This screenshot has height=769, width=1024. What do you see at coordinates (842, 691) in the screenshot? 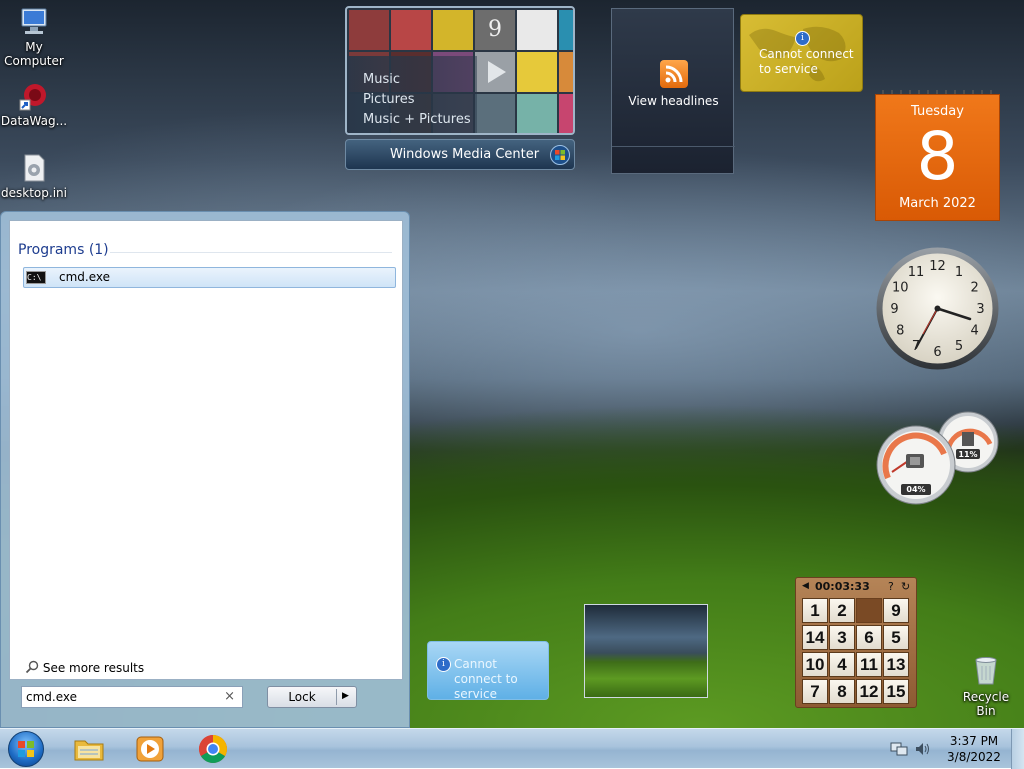
I see `puzzle-tile: 8` at bounding box center [842, 691].